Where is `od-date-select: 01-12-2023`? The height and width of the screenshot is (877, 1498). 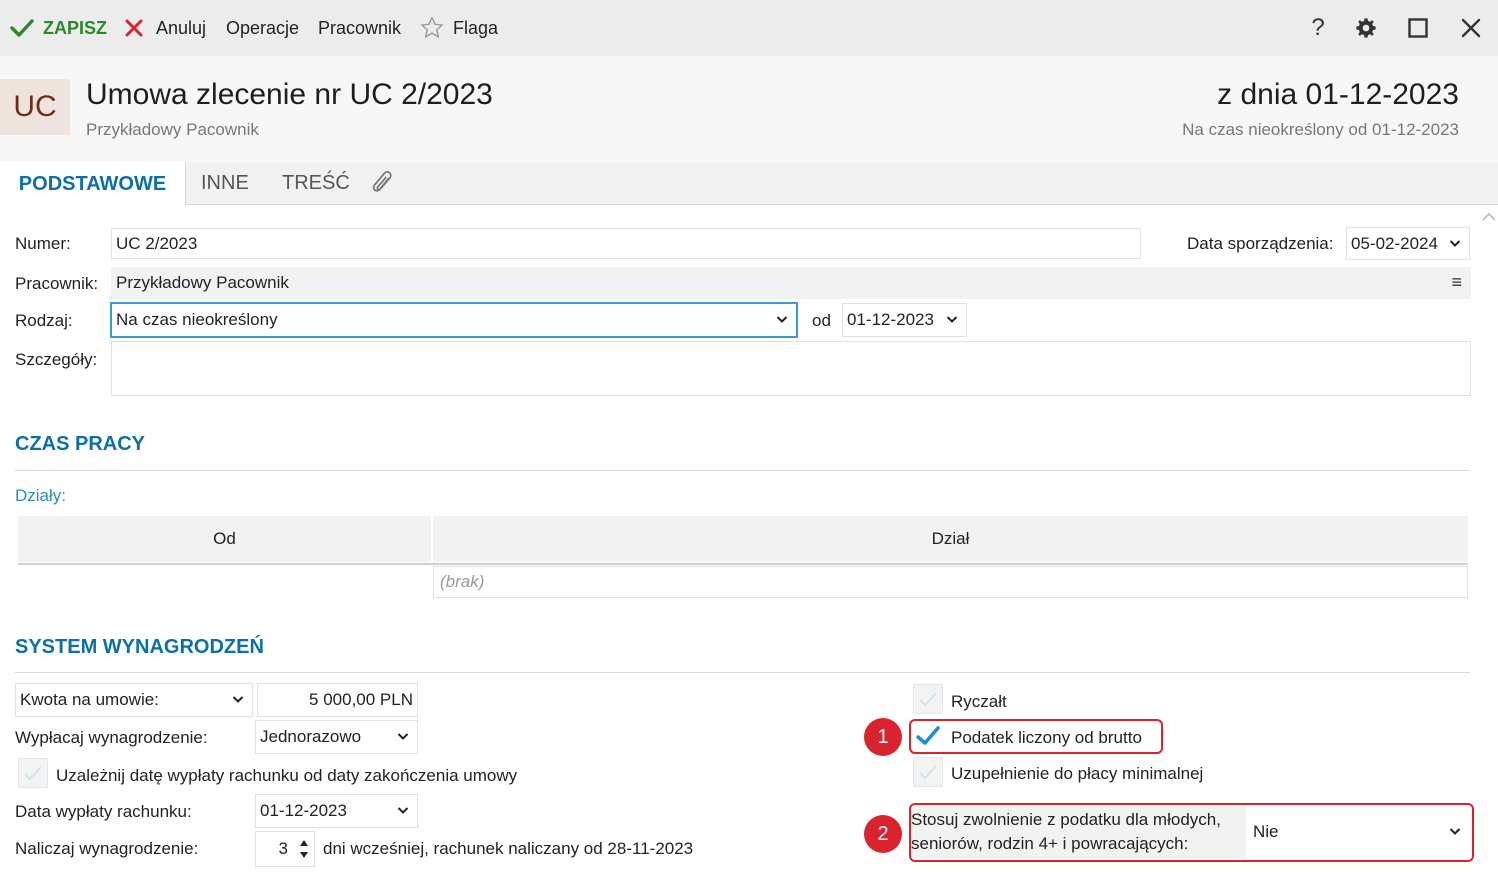
od-date-select: 01-12-2023 is located at coordinates (904, 320).